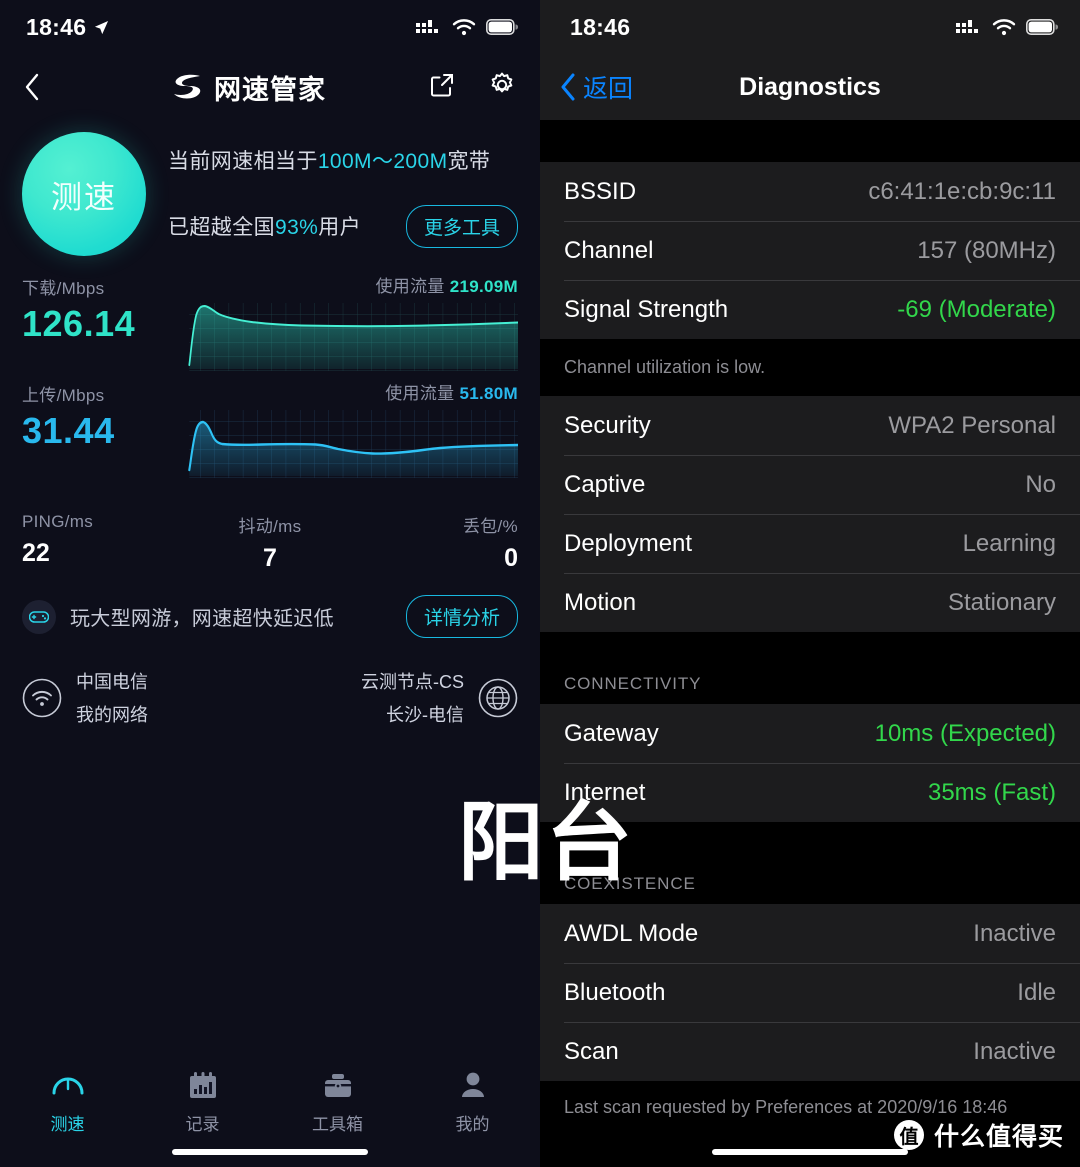  Describe the element at coordinates (39, 616) in the screenshot. I see `gamepad-icon` at that location.